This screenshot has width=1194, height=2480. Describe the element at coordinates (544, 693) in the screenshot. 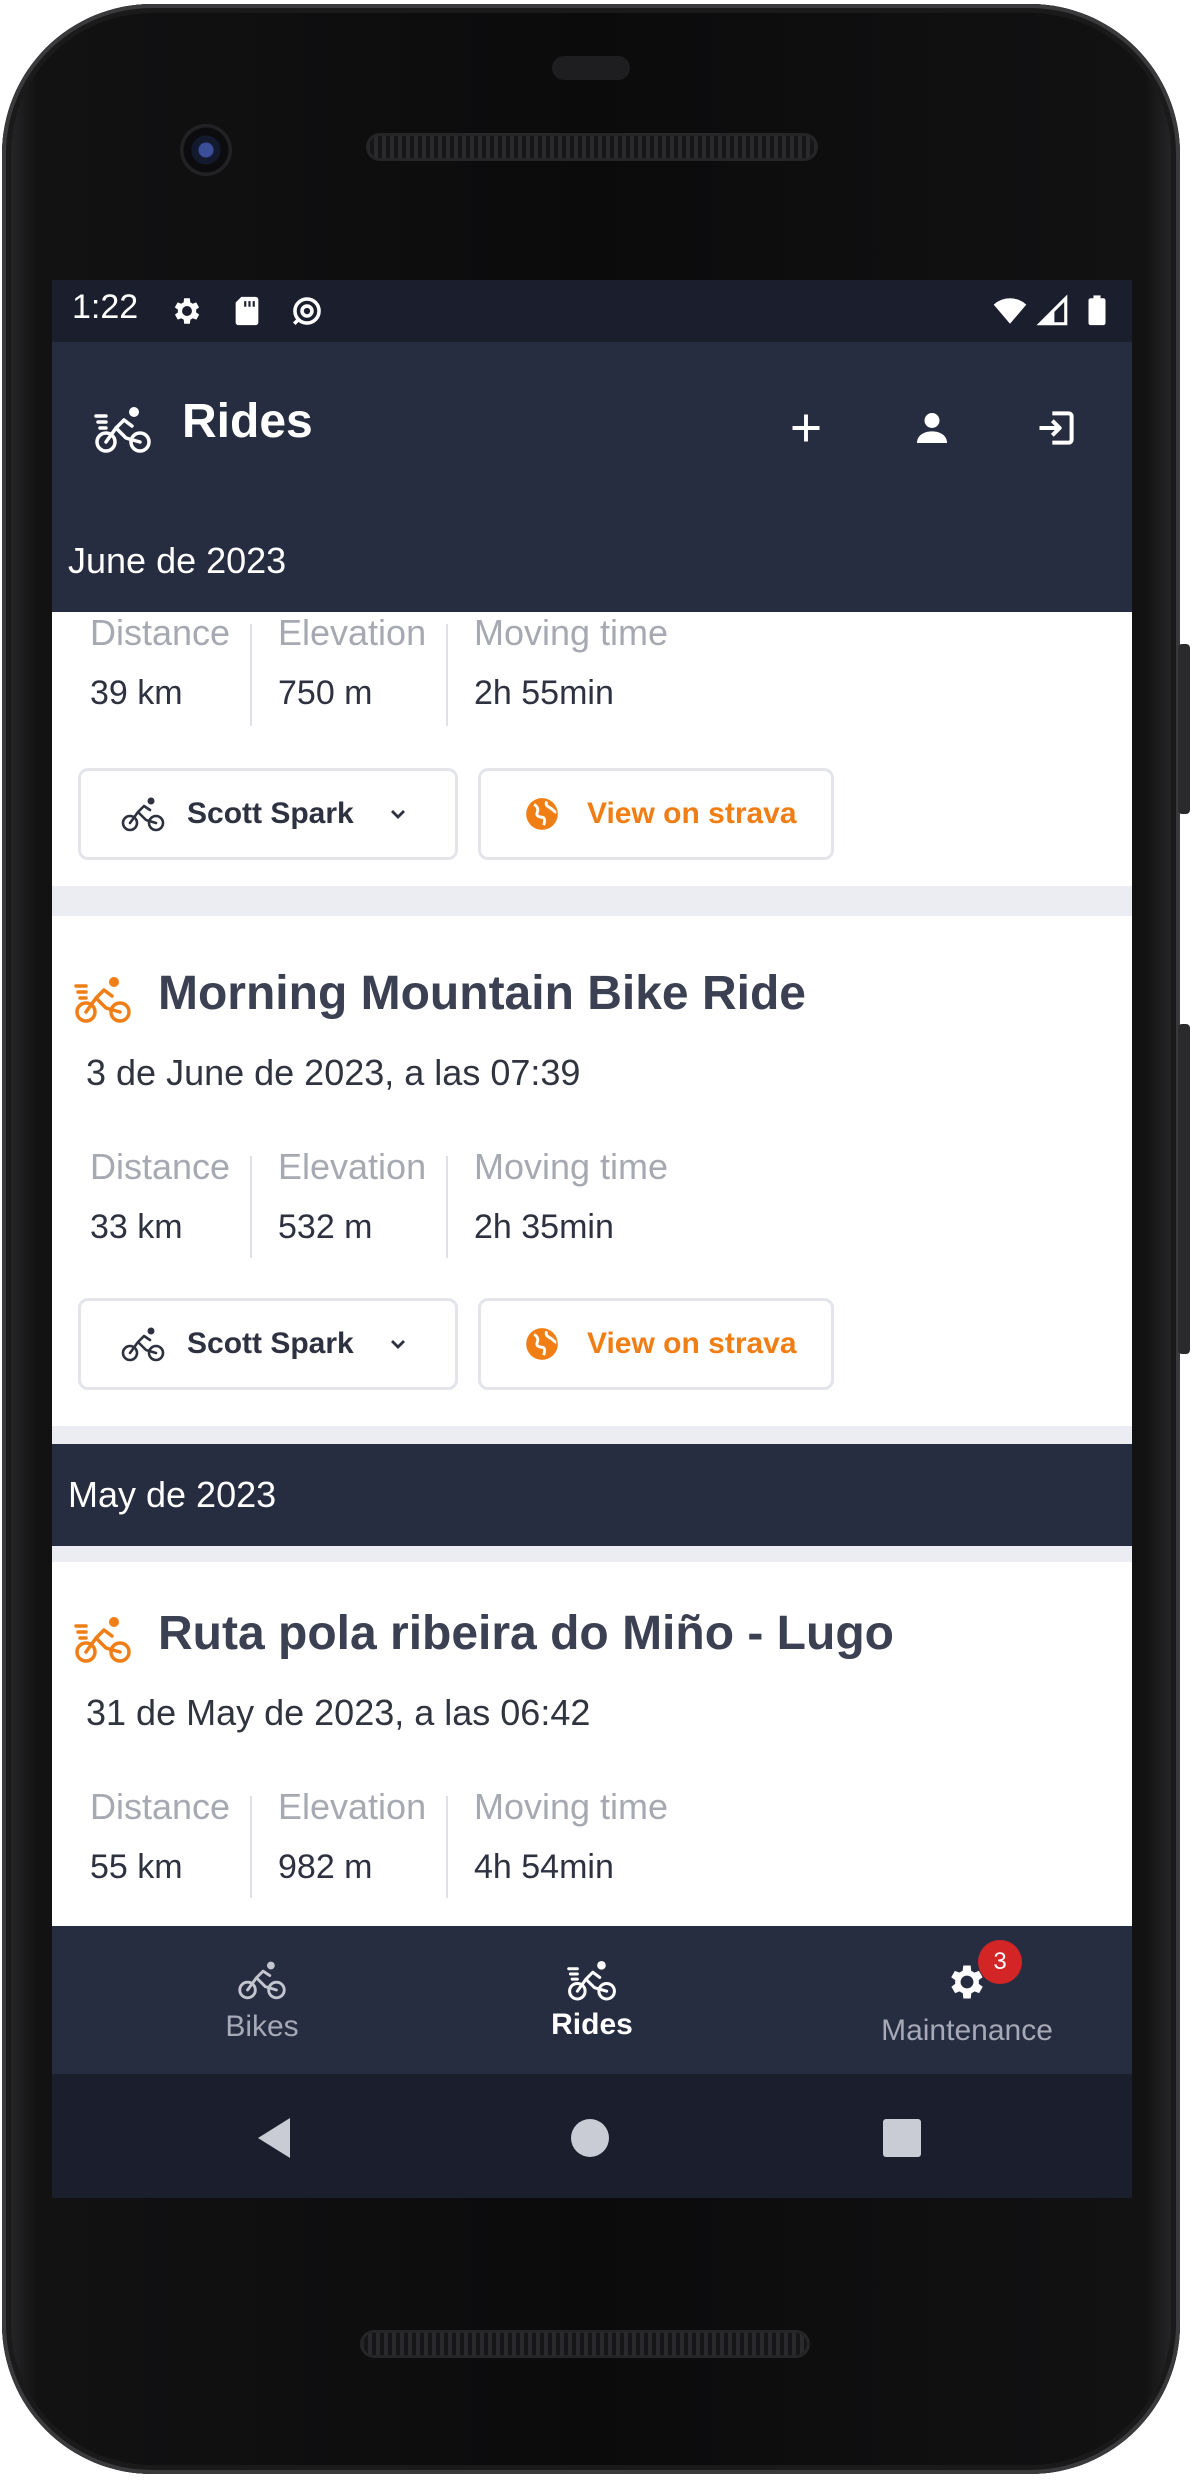

I see `moving-time-value: 2h 55min` at that location.